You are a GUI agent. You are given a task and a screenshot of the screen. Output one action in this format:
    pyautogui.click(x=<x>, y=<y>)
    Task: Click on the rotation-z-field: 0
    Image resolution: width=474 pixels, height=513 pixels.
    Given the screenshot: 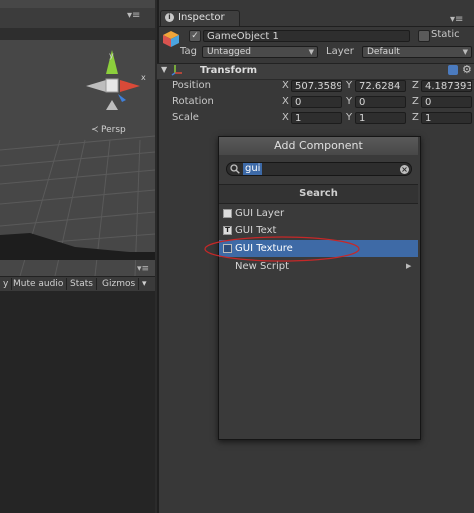 What is the action you would take?
    pyautogui.click(x=446, y=102)
    